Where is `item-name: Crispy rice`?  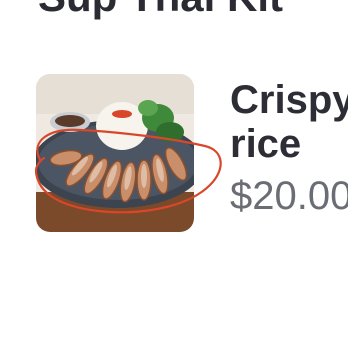 item-name: Crispy rice is located at coordinates (289, 122).